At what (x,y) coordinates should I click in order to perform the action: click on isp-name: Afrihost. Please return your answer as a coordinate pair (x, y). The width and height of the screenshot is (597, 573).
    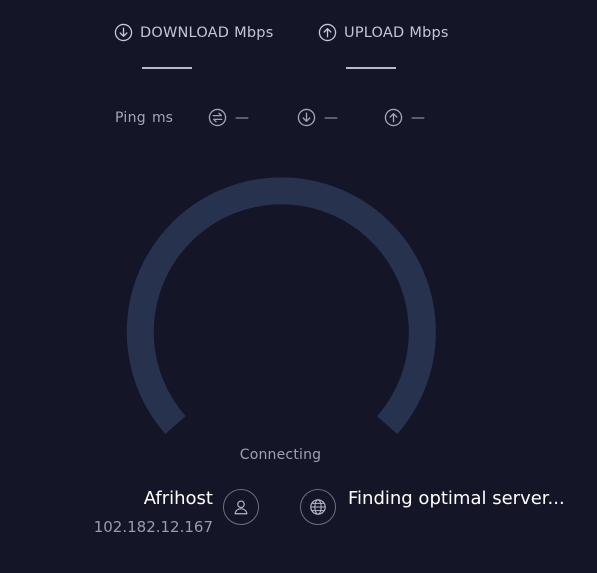
    Looking at the image, I should click on (178, 498).